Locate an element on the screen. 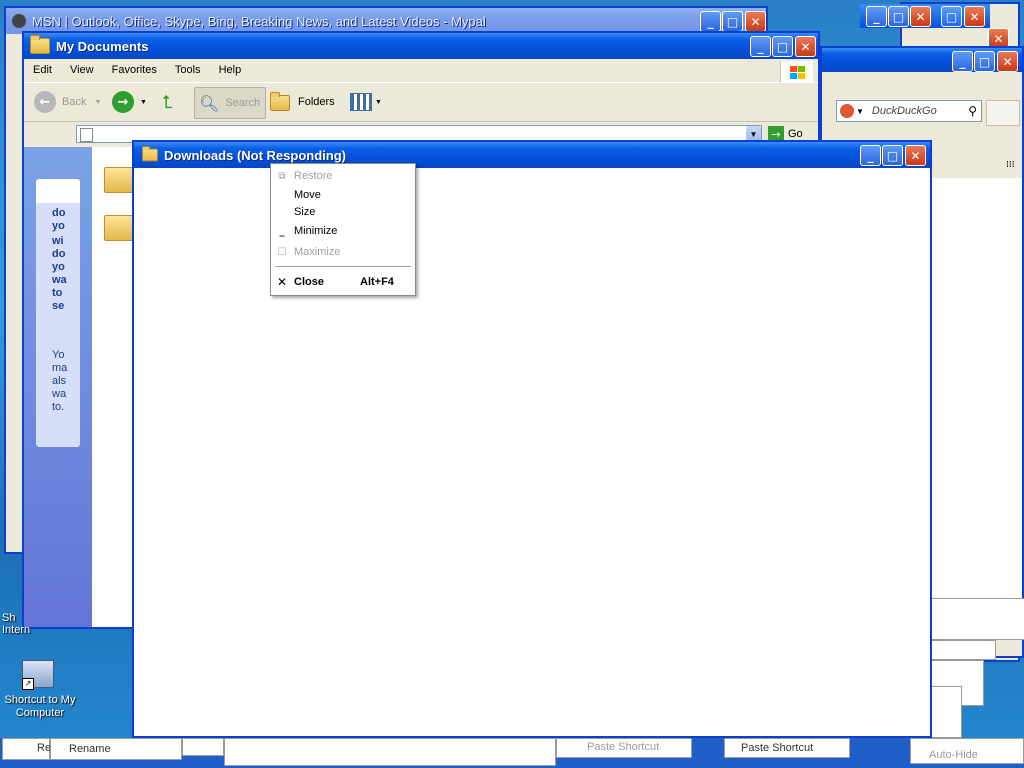 The width and height of the screenshot is (1024, 768). menu-item-maximize: ☐ Maximize is located at coordinates (343, 252).